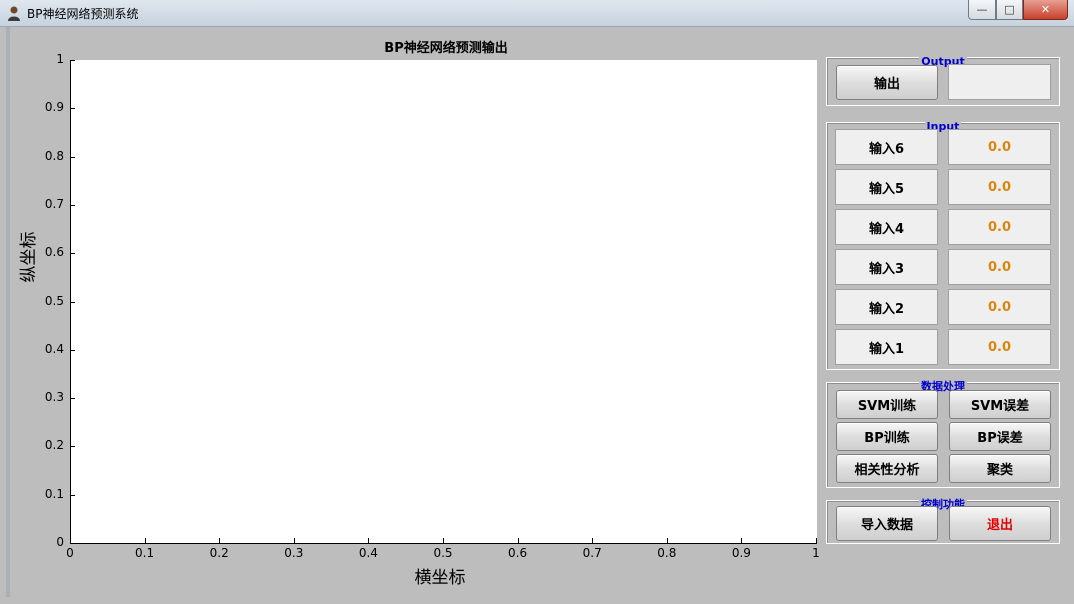 The height and width of the screenshot is (604, 1074). What do you see at coordinates (54, 300) in the screenshot?
I see `y-tick-label: 0.5` at bounding box center [54, 300].